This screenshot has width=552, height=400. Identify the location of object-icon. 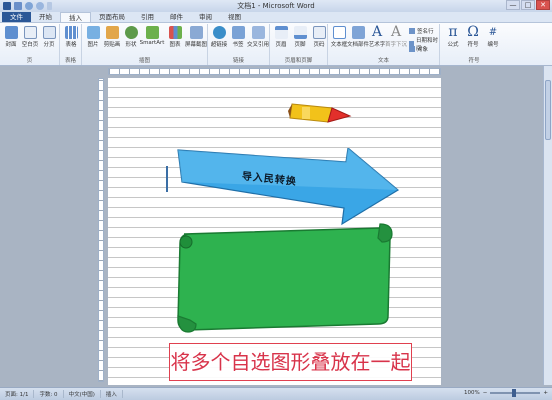
(412, 49).